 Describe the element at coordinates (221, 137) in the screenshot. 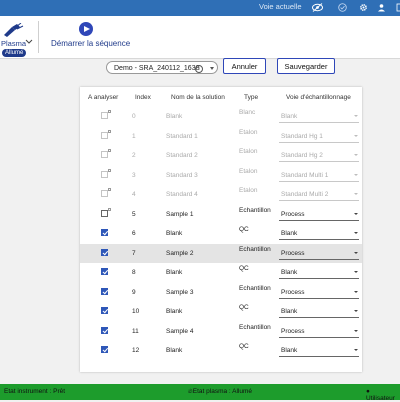

I see `table-row: 1 Standard 1 Etalon Standard Hg 1` at that location.